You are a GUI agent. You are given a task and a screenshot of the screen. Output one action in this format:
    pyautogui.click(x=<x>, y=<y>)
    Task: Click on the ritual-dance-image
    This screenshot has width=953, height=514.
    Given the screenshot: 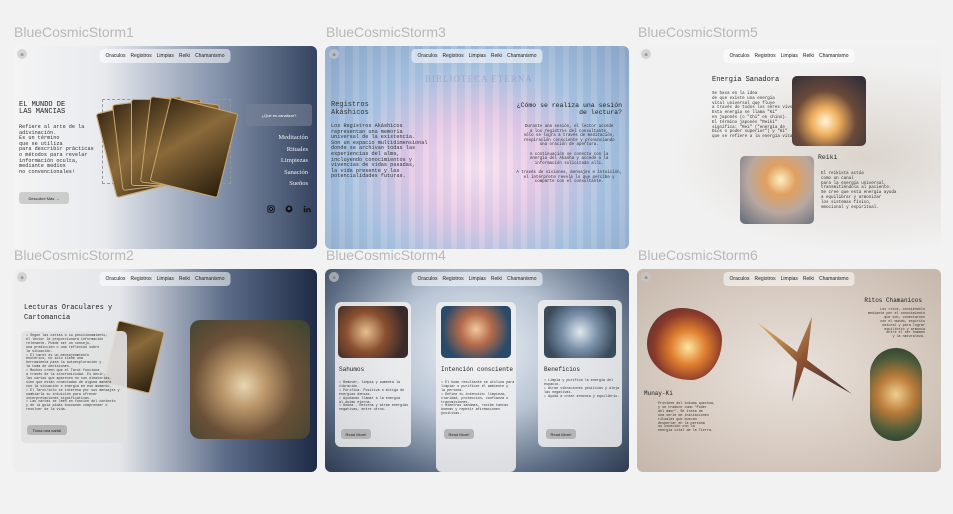 What is the action you would take?
    pyautogui.click(x=896, y=394)
    